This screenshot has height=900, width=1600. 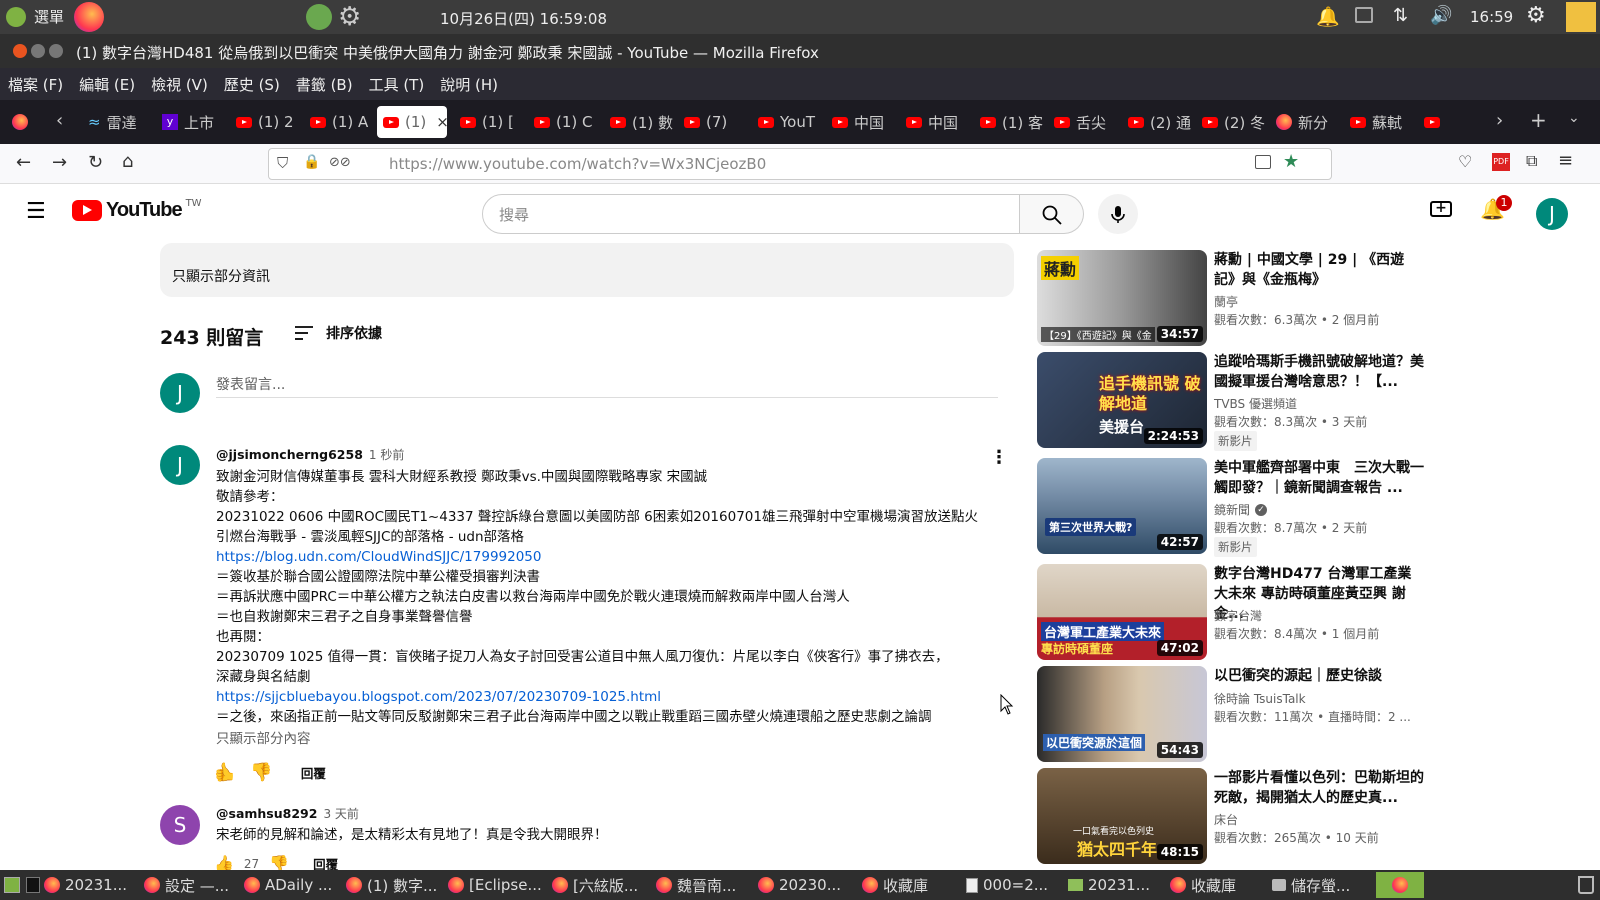 What do you see at coordinates (1574, 118) in the screenshot?
I see `tab-list-chevron-icon: ⌄` at bounding box center [1574, 118].